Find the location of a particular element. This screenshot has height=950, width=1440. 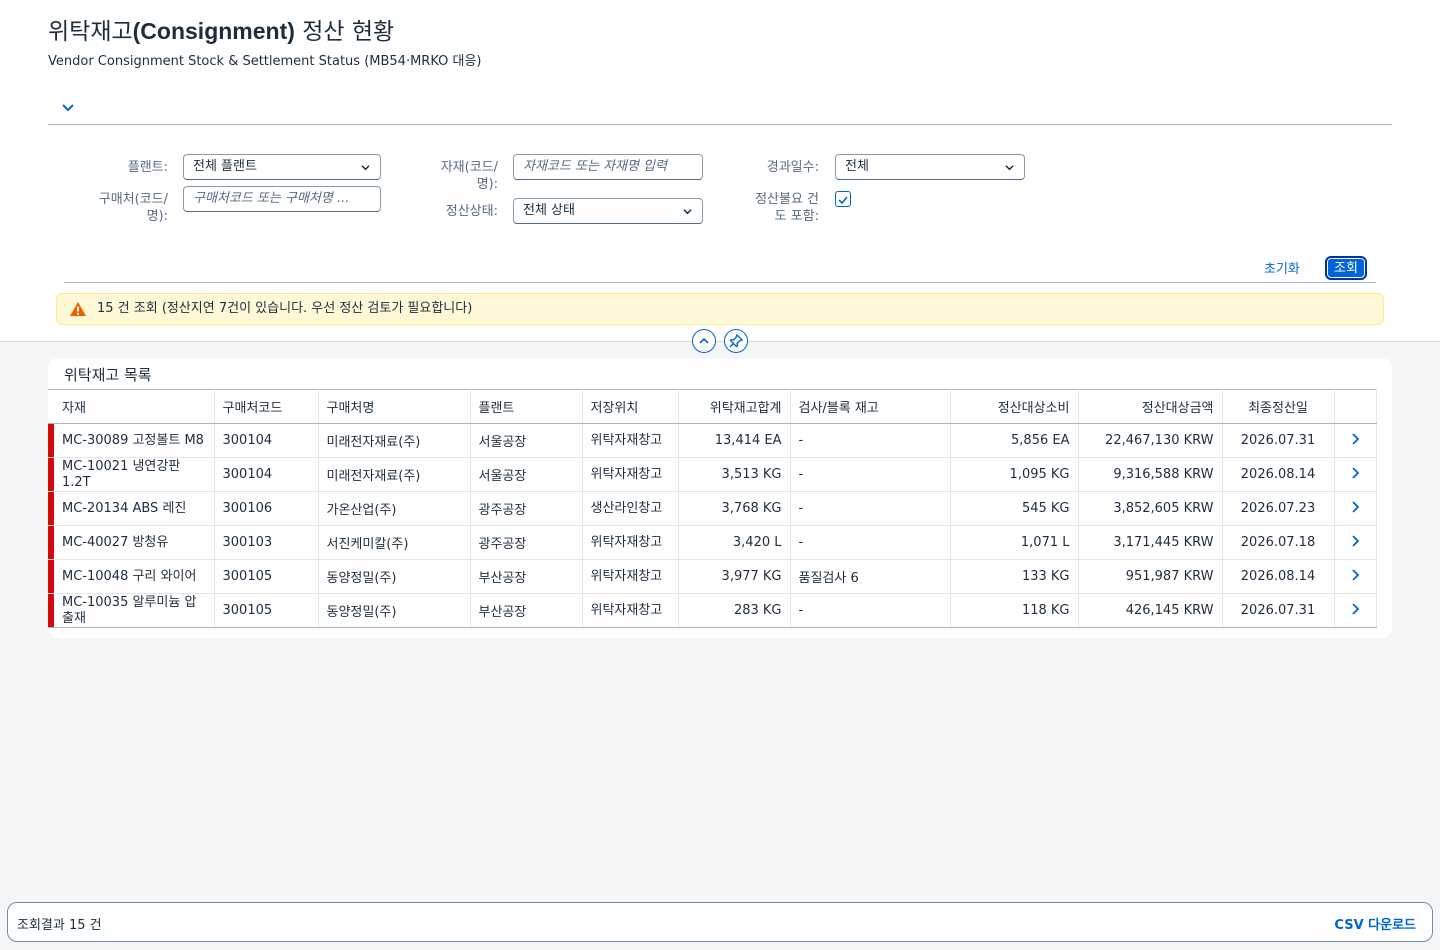

settlement-consumption-cell: 1,095 KG is located at coordinates (1014, 474).